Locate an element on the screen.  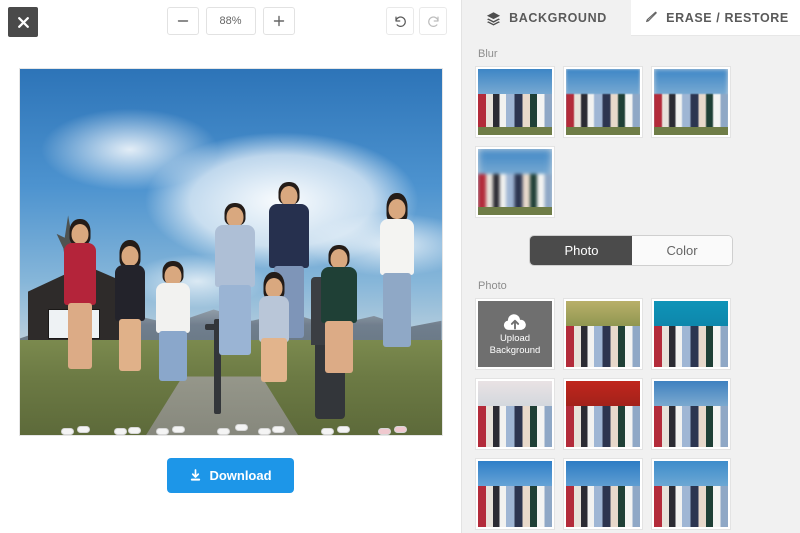
mode-toggle-row: Photo Color is located at coordinates (631, 250).